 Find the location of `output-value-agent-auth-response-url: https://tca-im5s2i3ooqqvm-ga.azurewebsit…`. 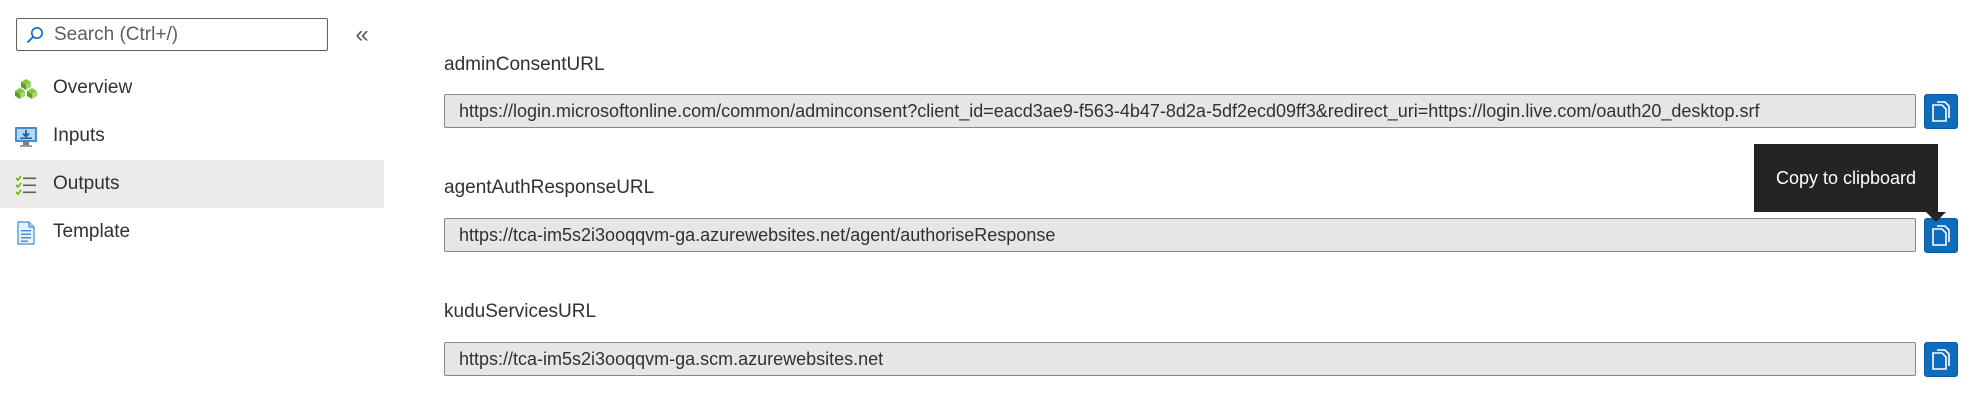

output-value-agent-auth-response-url: https://tca-im5s2i3ooqqvm-ga.azurewebsit… is located at coordinates (1180, 235).